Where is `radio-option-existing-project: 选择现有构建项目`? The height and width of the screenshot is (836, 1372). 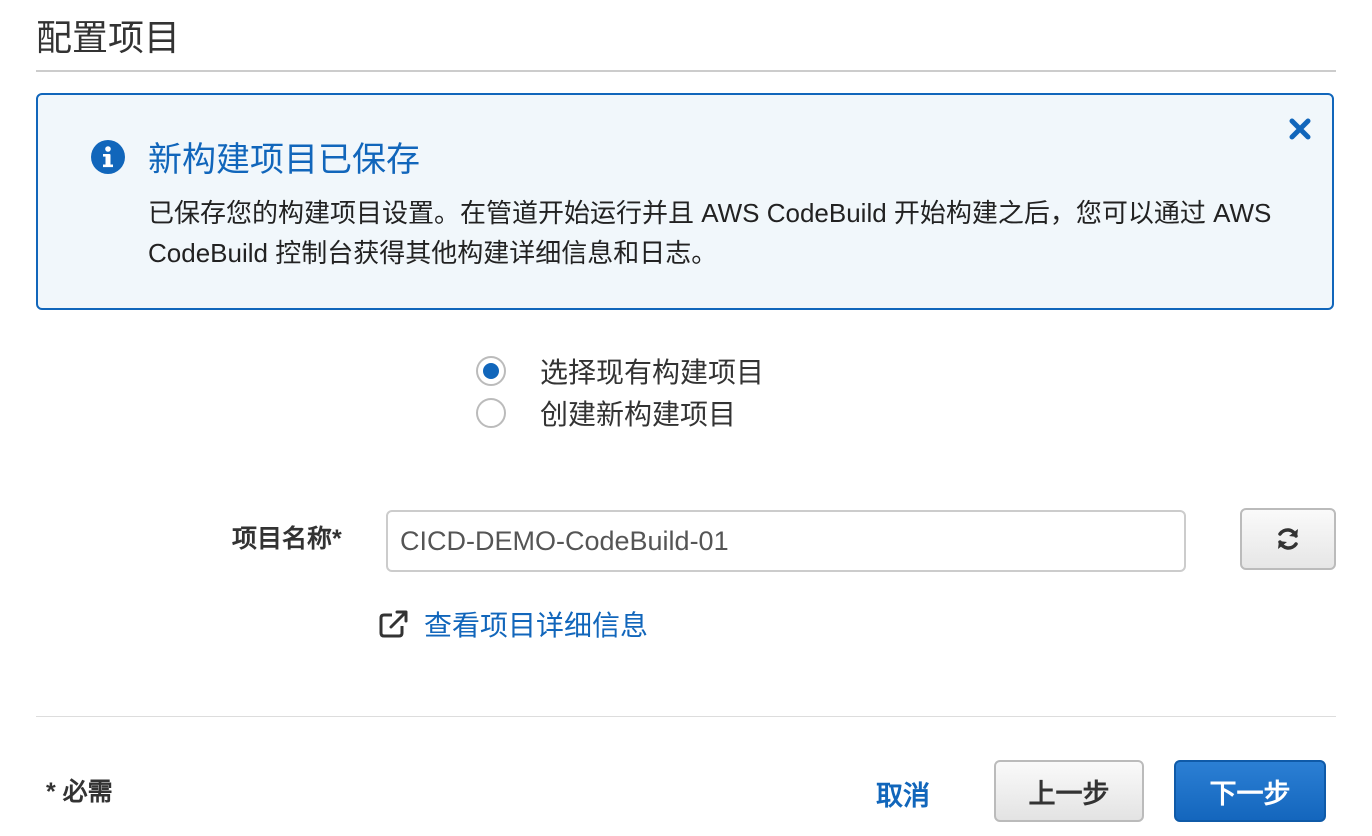 radio-option-existing-project: 选择现有构建项目 is located at coordinates (620, 371).